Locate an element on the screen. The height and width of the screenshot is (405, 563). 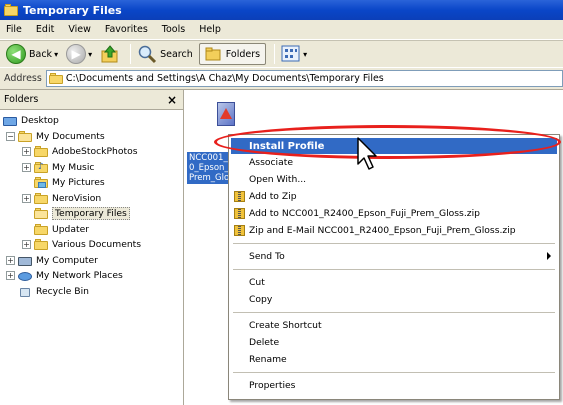
search-button: Search is located at coordinates (165, 54).